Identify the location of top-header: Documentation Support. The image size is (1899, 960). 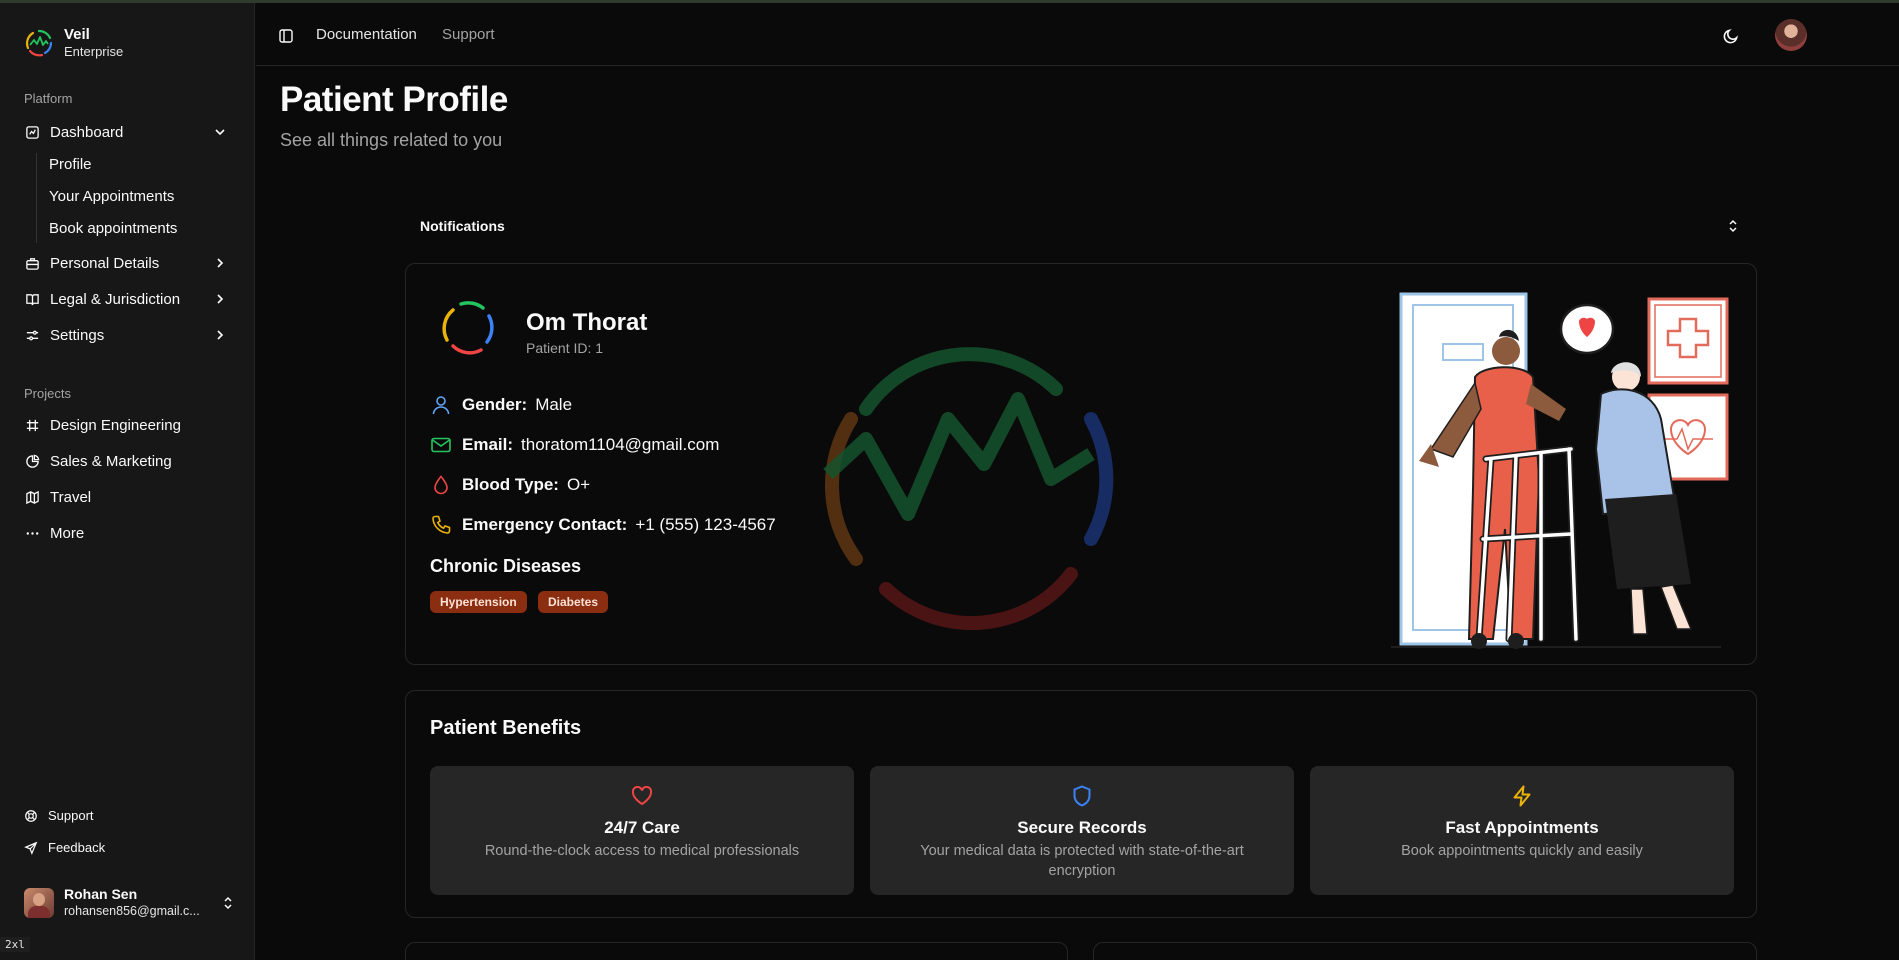
(1077, 34).